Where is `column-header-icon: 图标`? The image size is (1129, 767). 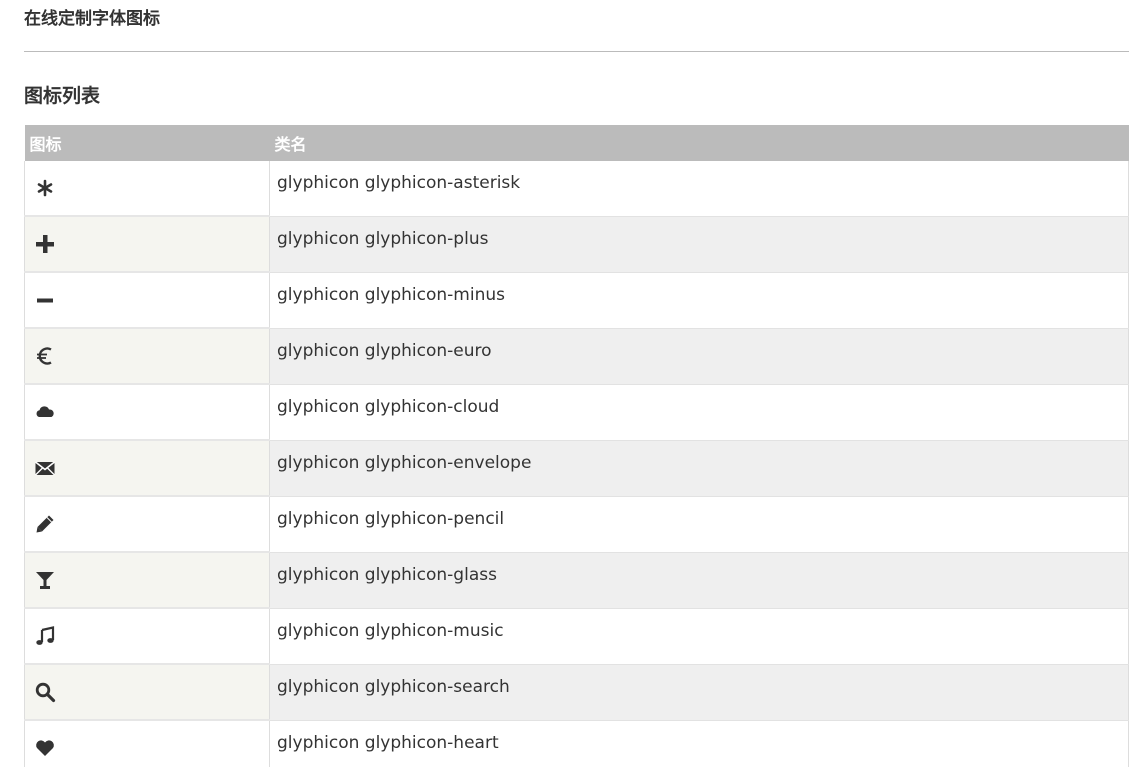 column-header-icon: 图标 is located at coordinates (147, 143).